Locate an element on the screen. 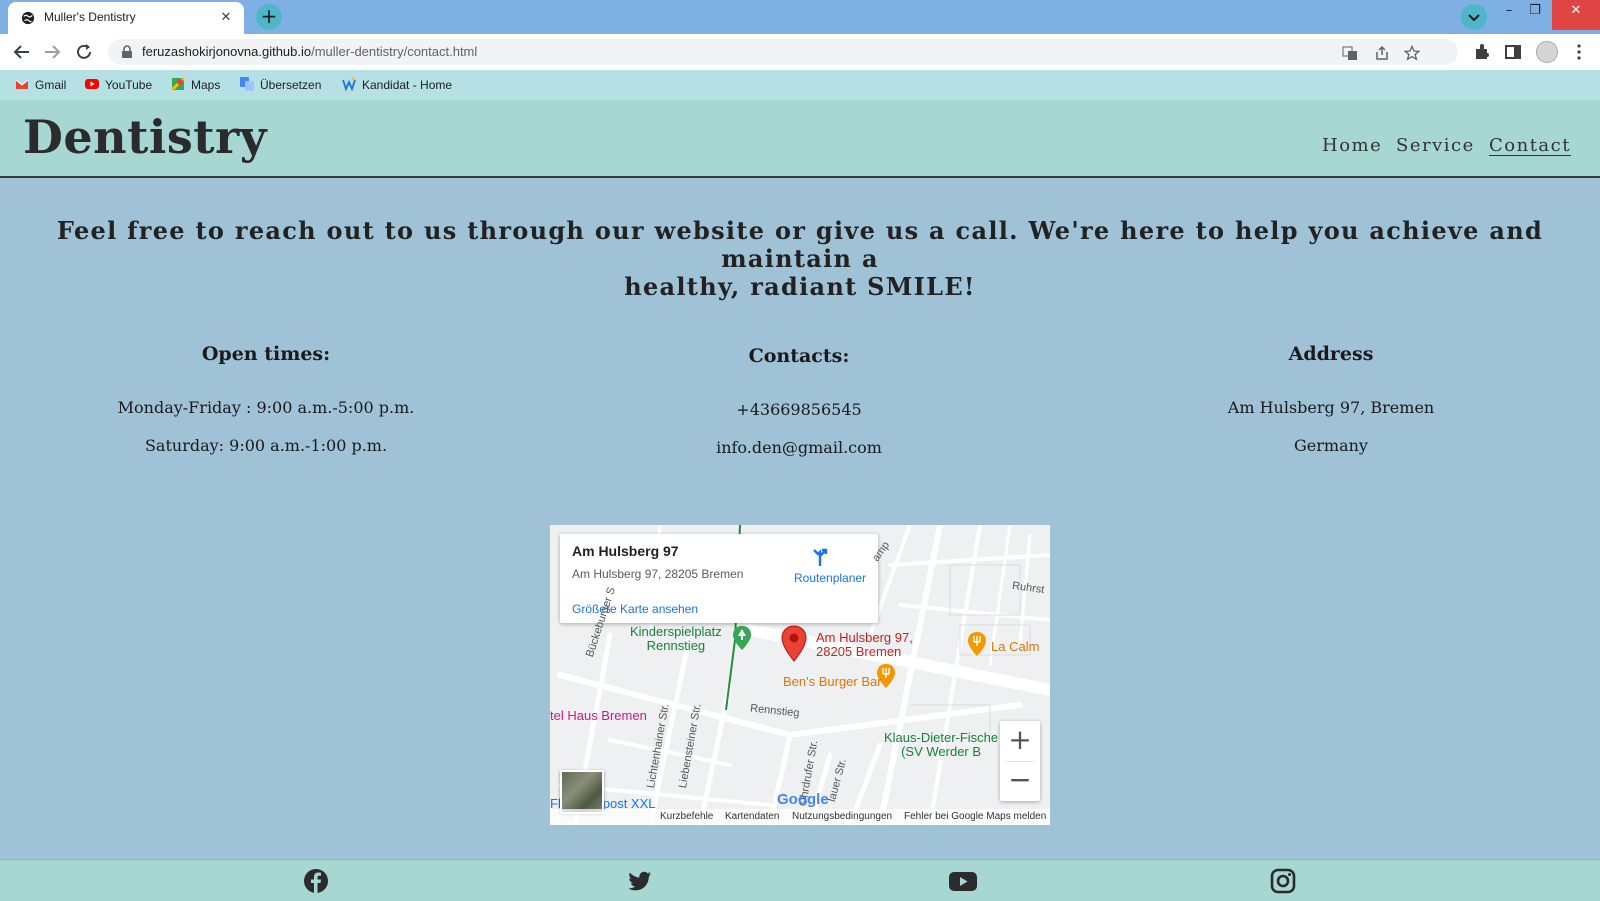  poi-club: Klaus-Dieter-Fische (SV Werder B is located at coordinates (941, 745).